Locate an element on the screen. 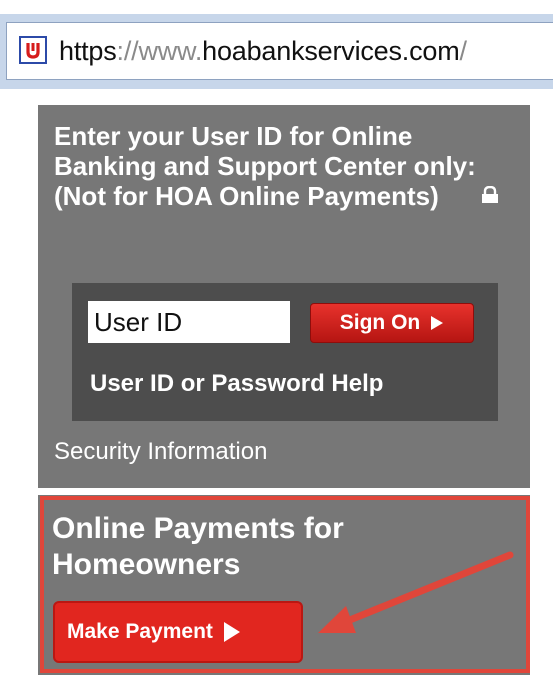  security-information-link: Security Information is located at coordinates (160, 452).